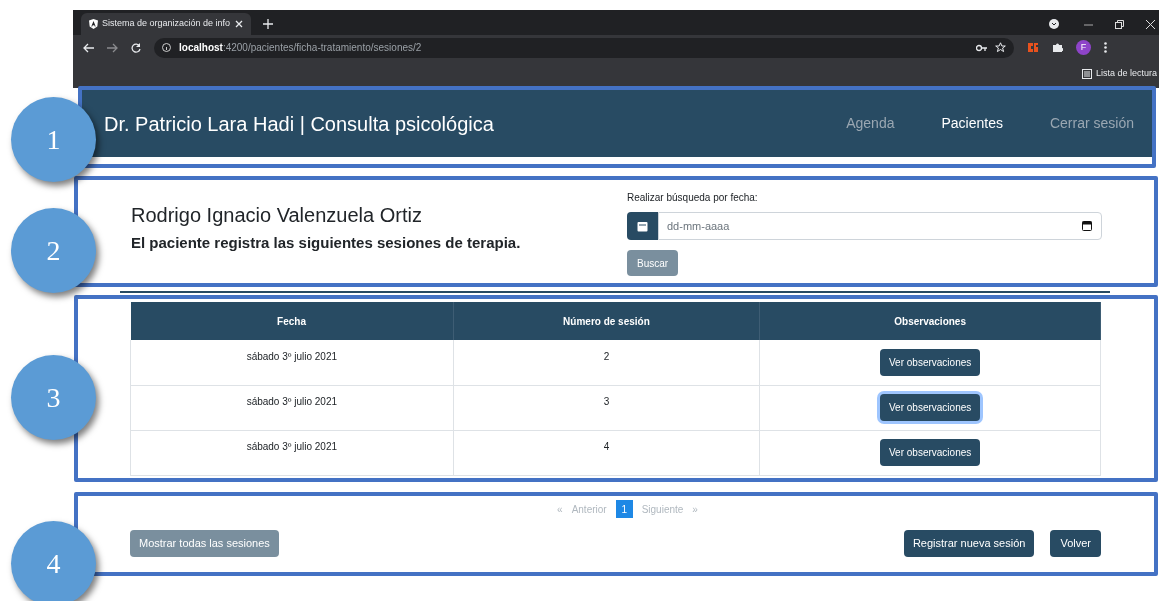  I want to click on brand-title: Dr. Patricio Lara Hadi | Consulta psicológica, so click(299, 123).